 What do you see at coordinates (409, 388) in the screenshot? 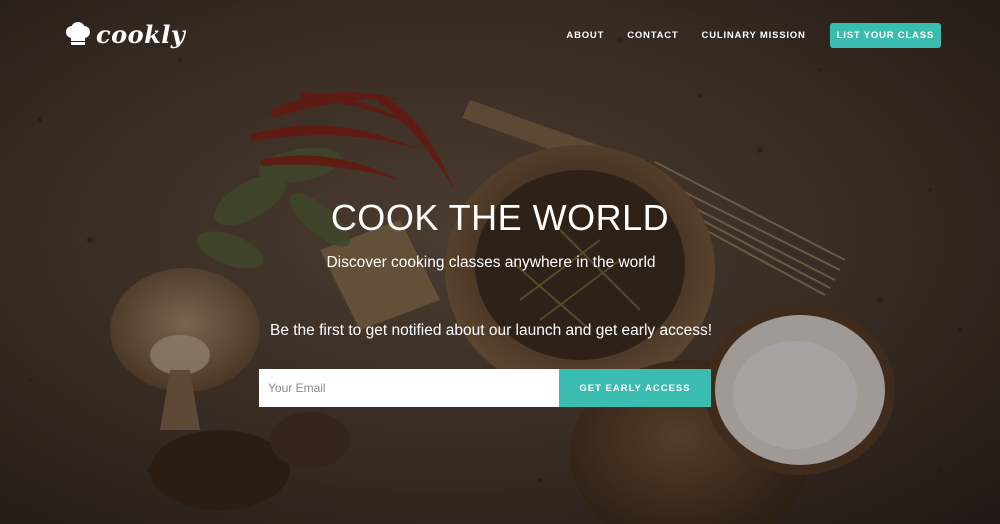
I see `email-input` at bounding box center [409, 388].